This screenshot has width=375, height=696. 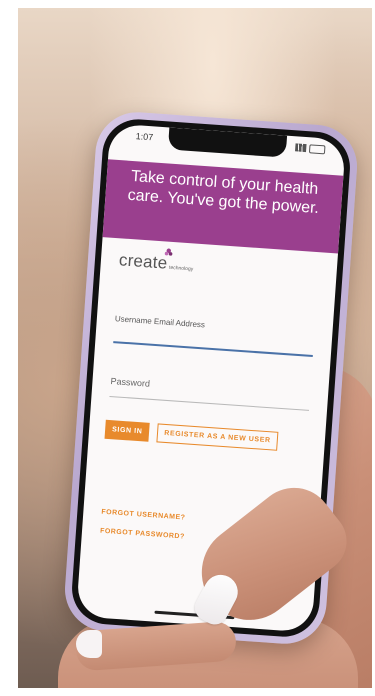 What do you see at coordinates (301, 148) in the screenshot?
I see `signal-icon` at bounding box center [301, 148].